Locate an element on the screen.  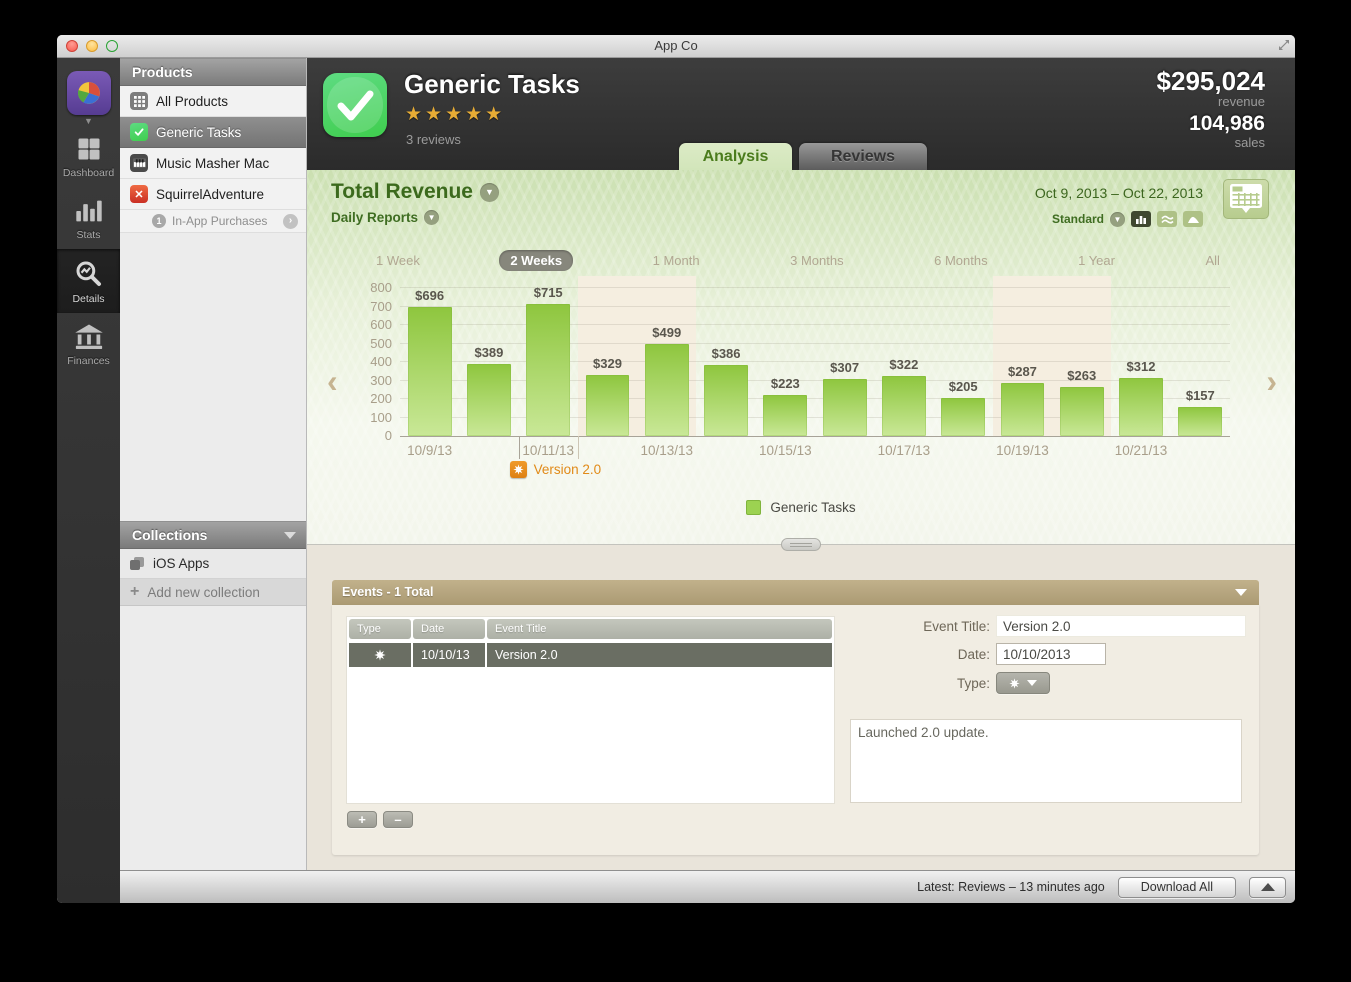
add-new-collection-button: + Add new collection is located at coordinates (213, 592).